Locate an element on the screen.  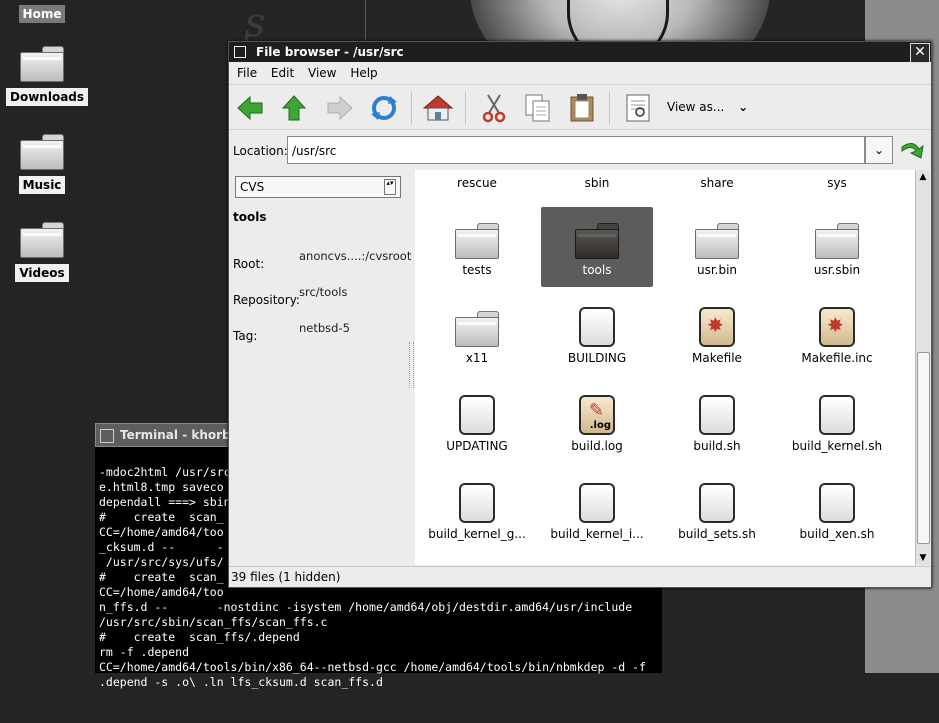
desktop-icon-label: Home is located at coordinates (42, 14).